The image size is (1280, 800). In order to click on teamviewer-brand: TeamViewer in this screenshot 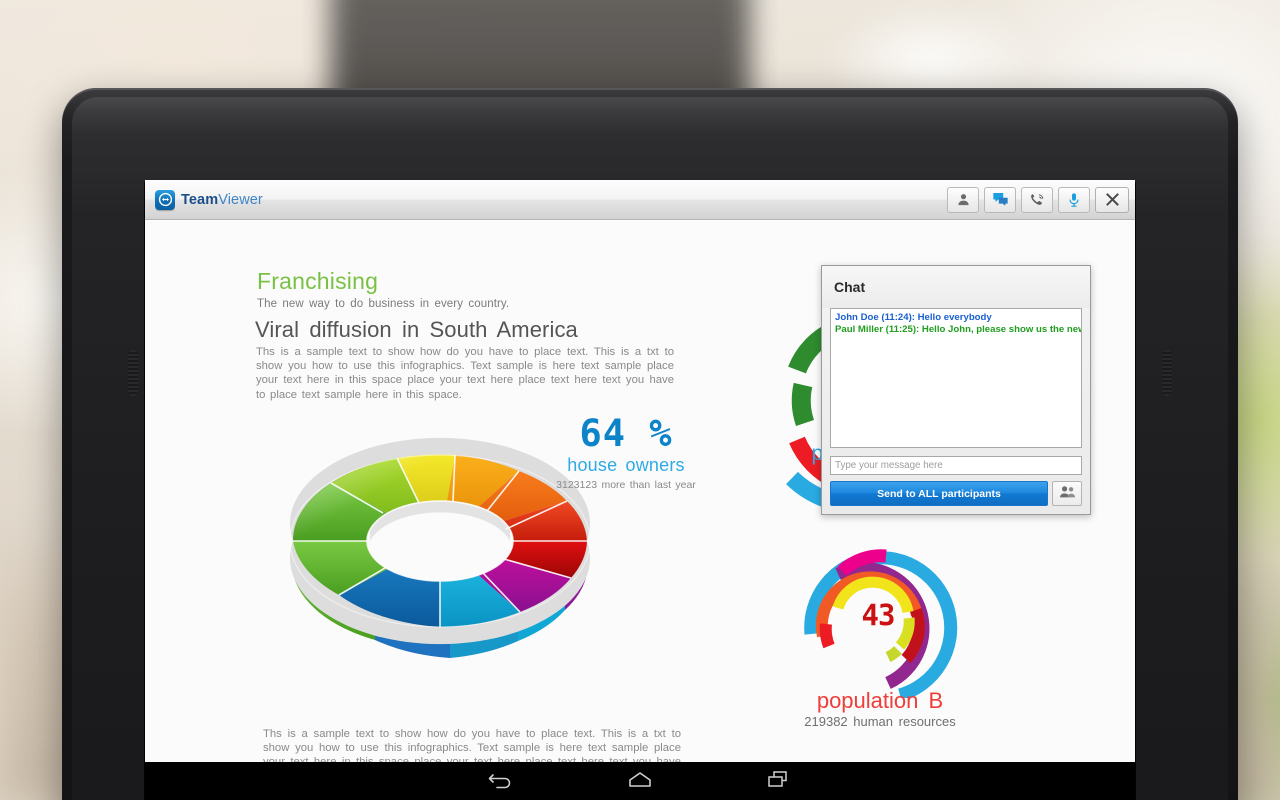, I will do `click(209, 199)`.